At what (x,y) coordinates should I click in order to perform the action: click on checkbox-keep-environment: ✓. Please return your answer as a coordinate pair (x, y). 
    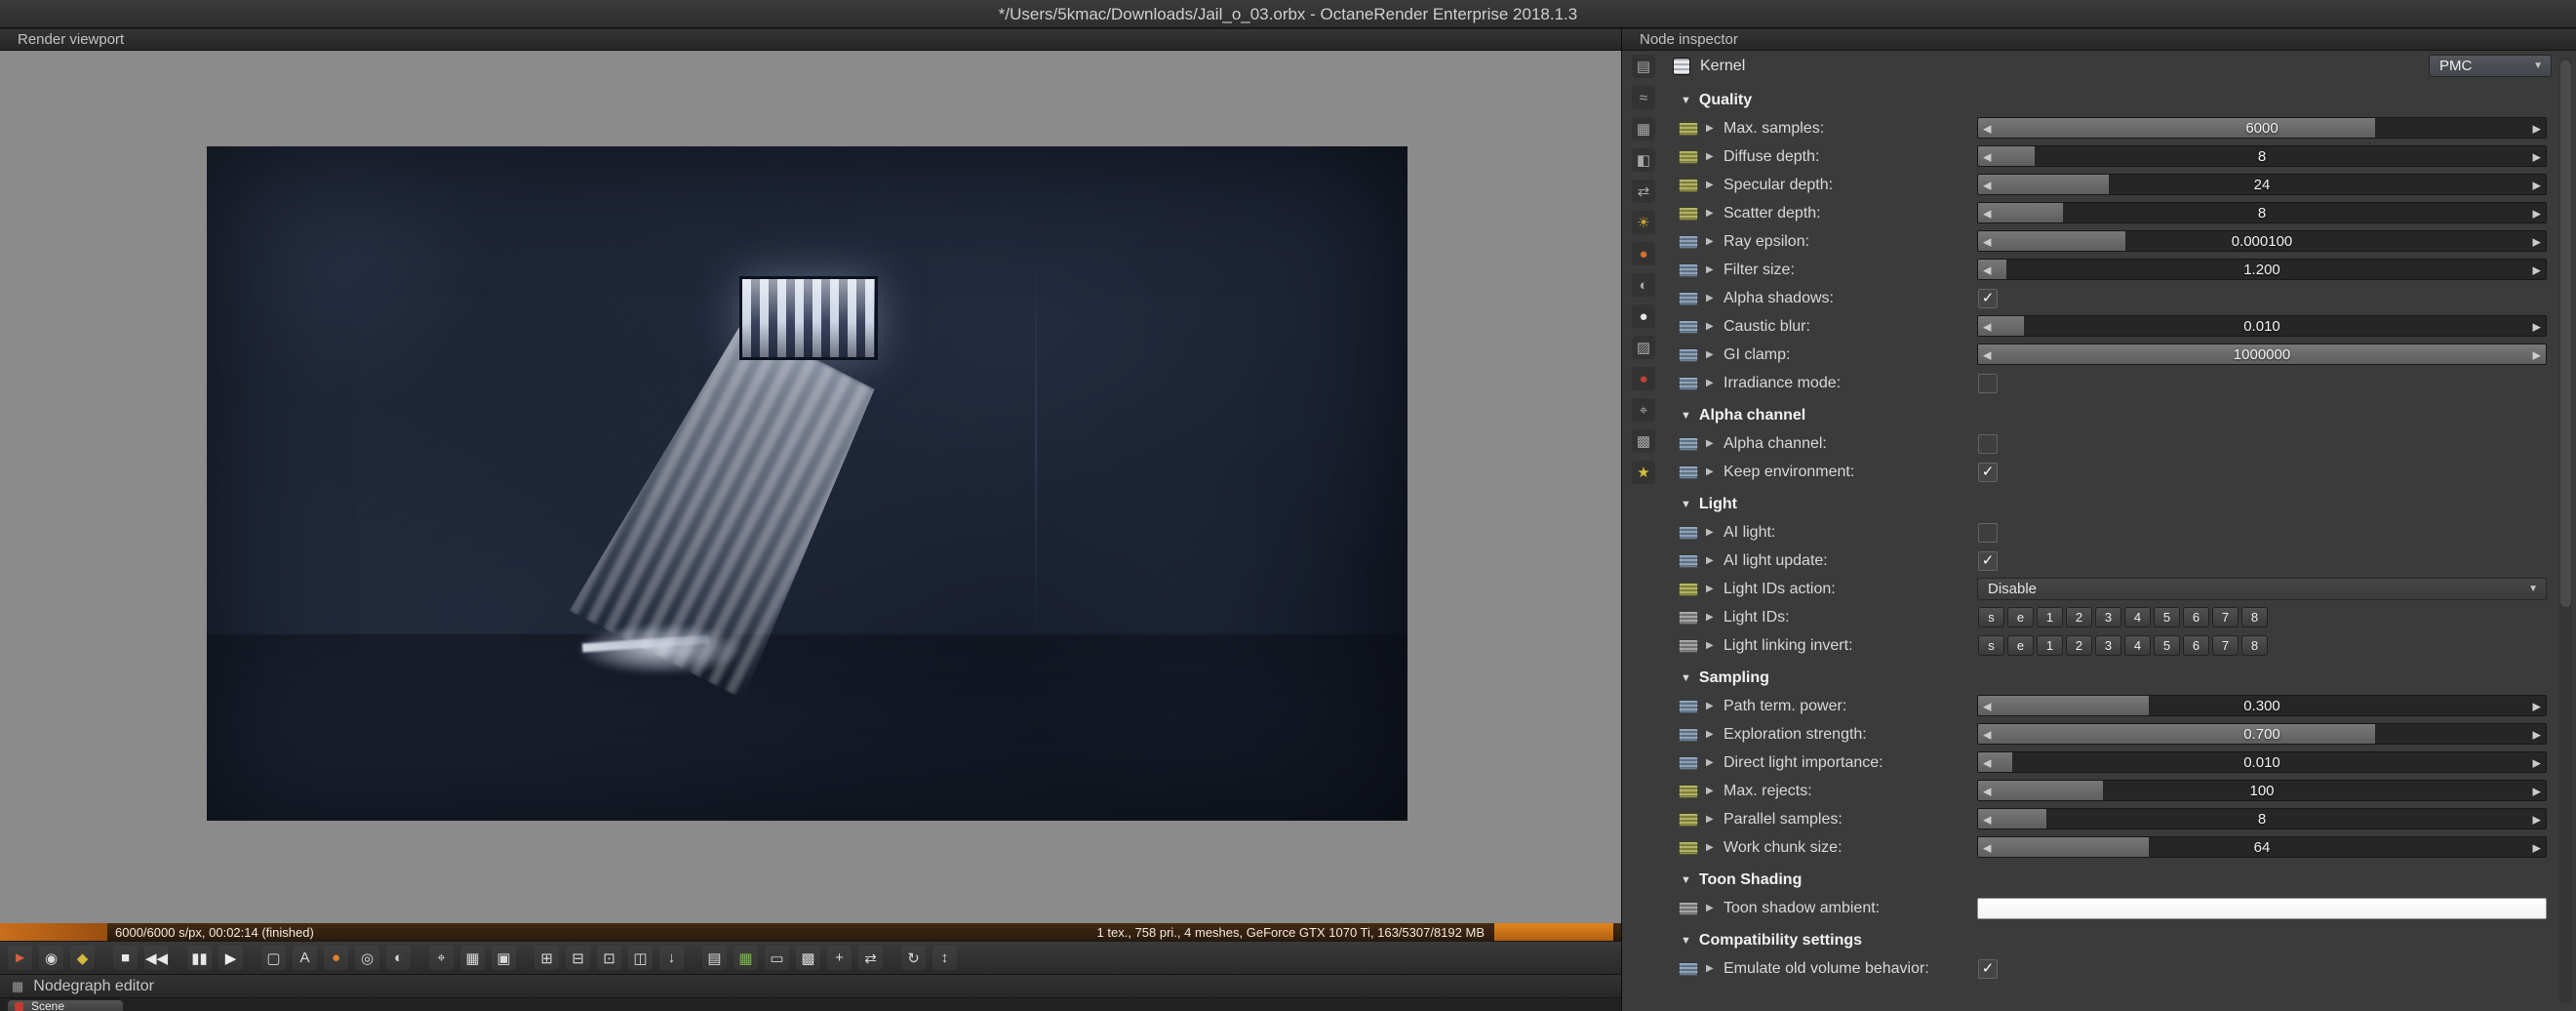
    Looking at the image, I should click on (1988, 472).